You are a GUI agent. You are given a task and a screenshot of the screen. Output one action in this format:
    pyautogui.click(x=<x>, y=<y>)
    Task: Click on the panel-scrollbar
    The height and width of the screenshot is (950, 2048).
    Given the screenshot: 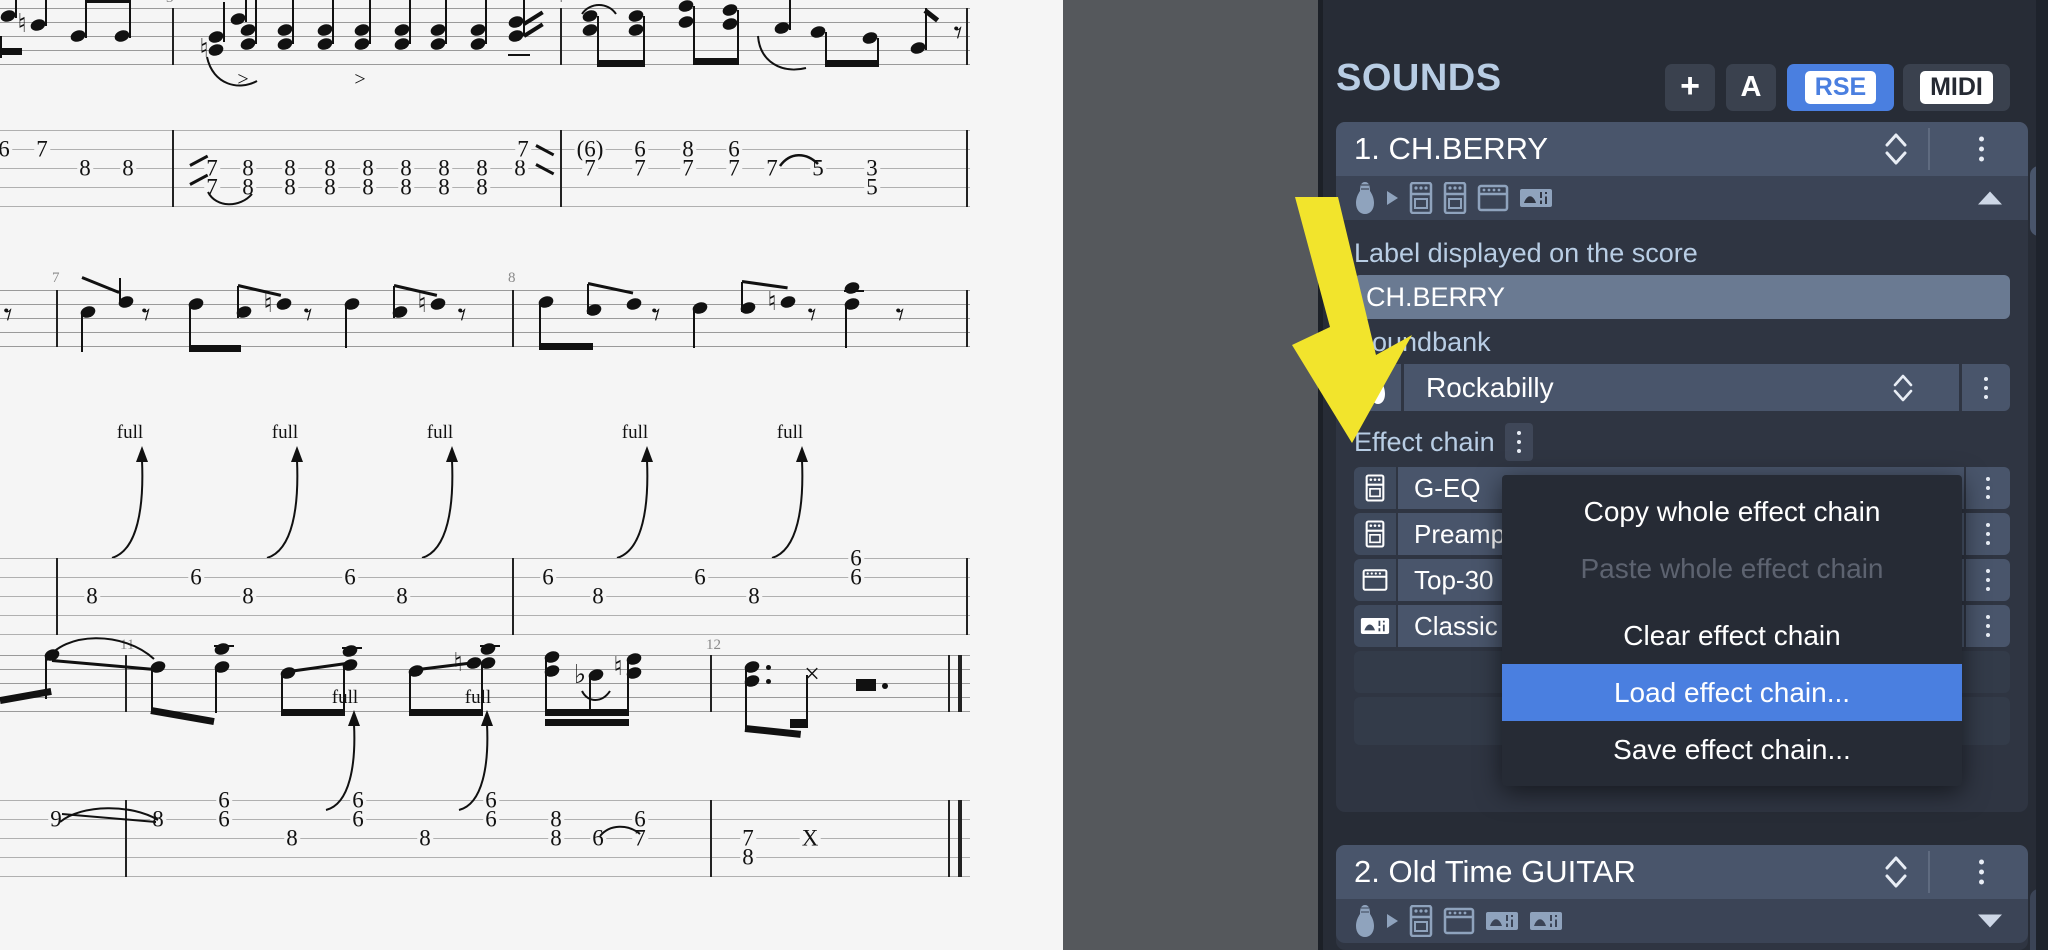 What is the action you would take?
    pyautogui.click(x=2042, y=475)
    